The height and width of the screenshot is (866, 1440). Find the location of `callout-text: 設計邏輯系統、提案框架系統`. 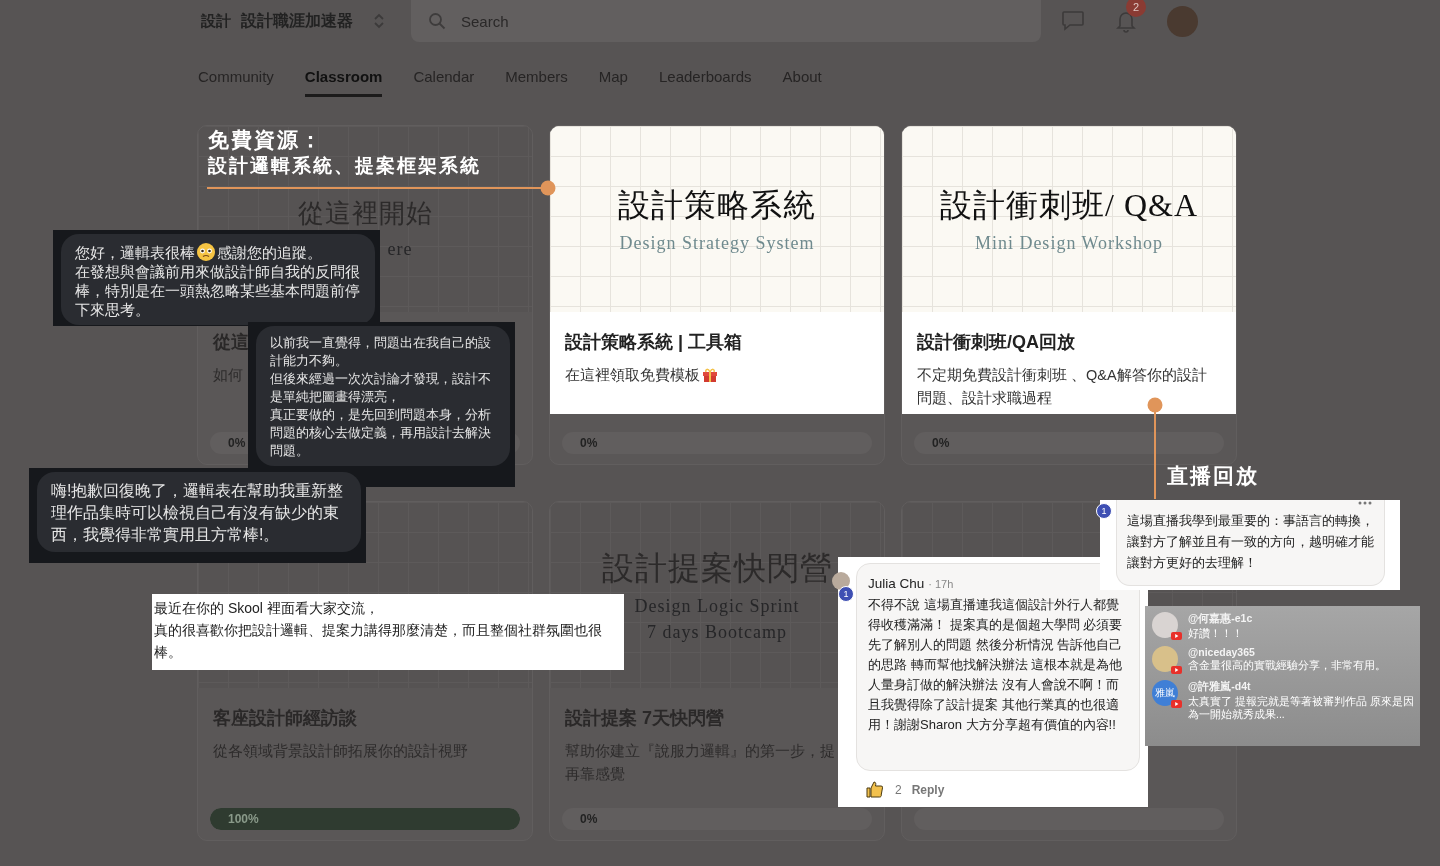

callout-text: 設計邏輯系統、提案框架系統 is located at coordinates (344, 166).